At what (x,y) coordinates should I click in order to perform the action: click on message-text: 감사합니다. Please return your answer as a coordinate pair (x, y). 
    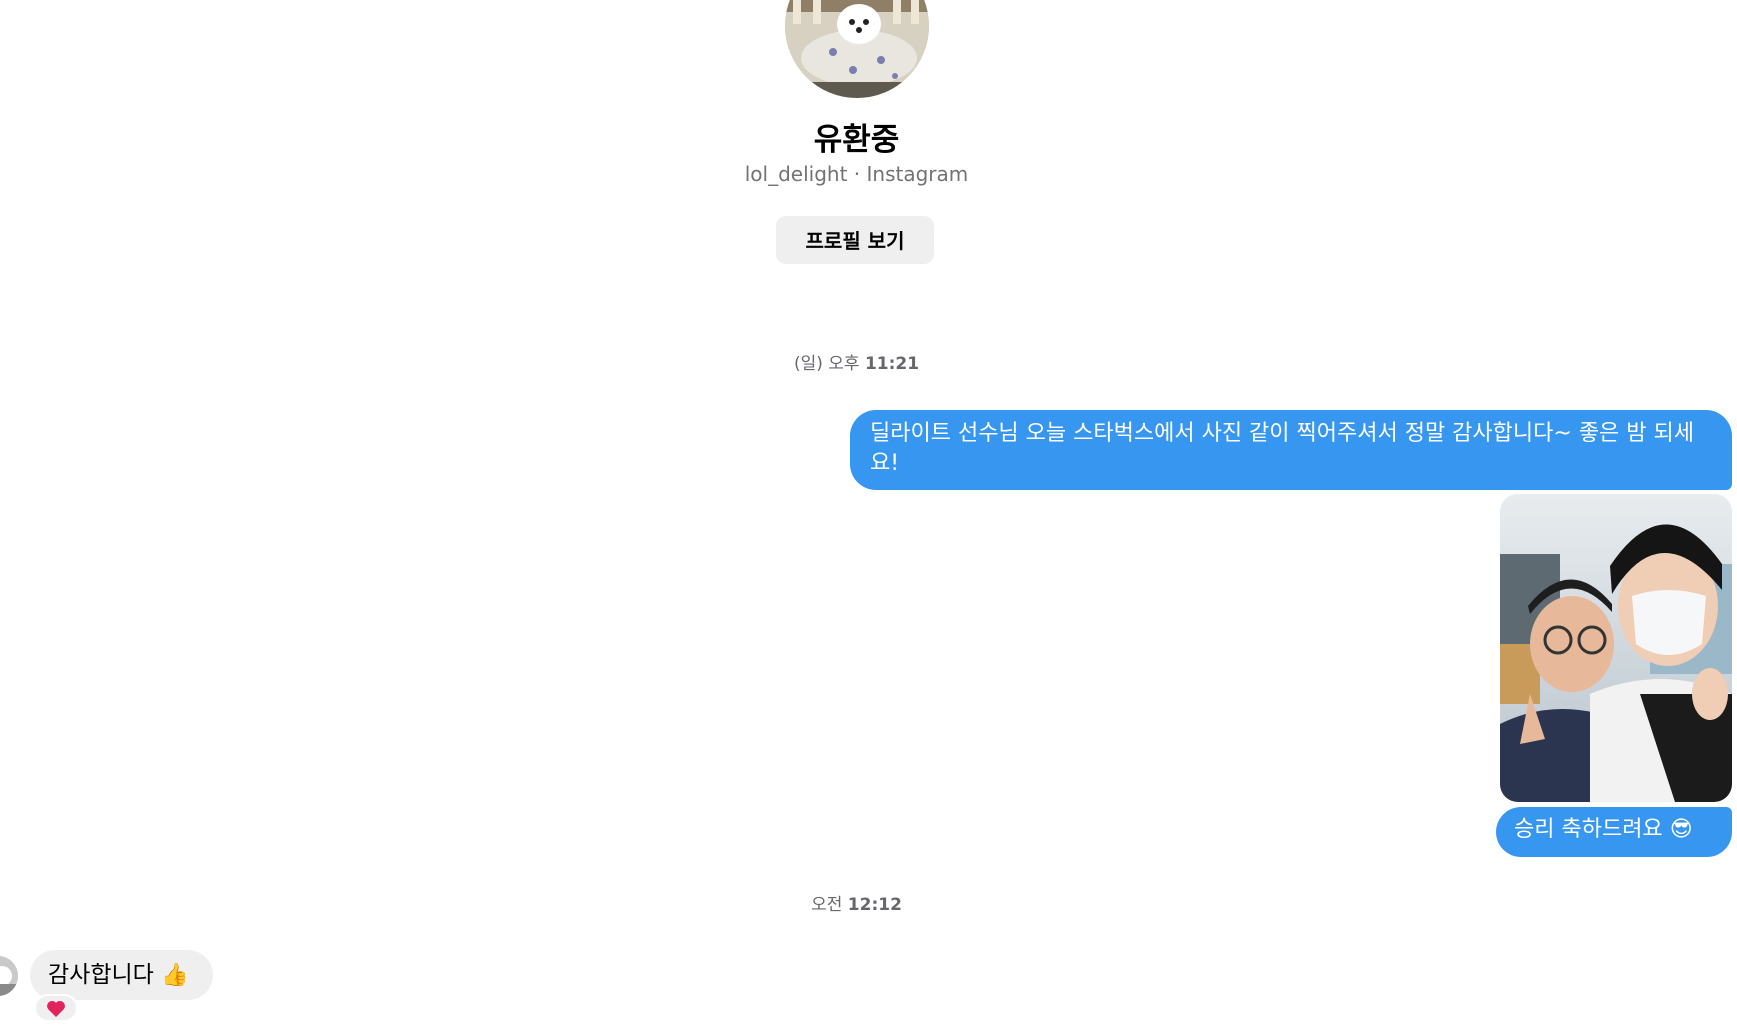
    Looking at the image, I should click on (101, 975).